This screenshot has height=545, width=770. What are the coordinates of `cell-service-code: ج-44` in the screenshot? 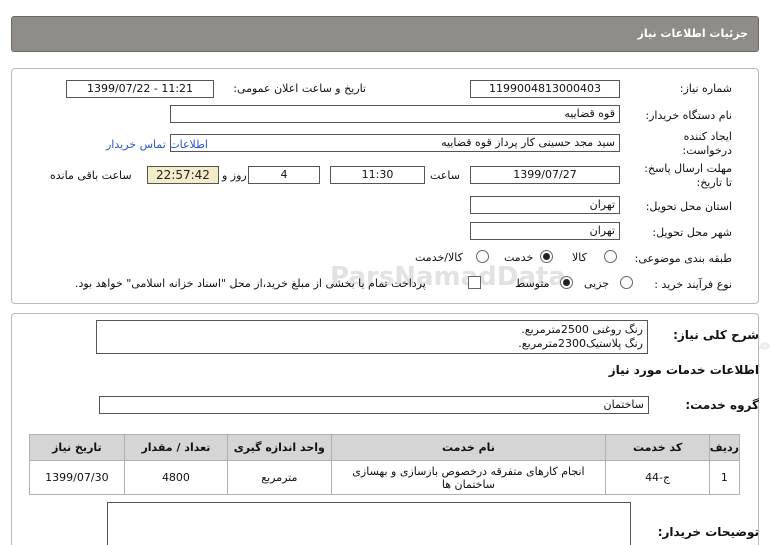 It's located at (657, 477).